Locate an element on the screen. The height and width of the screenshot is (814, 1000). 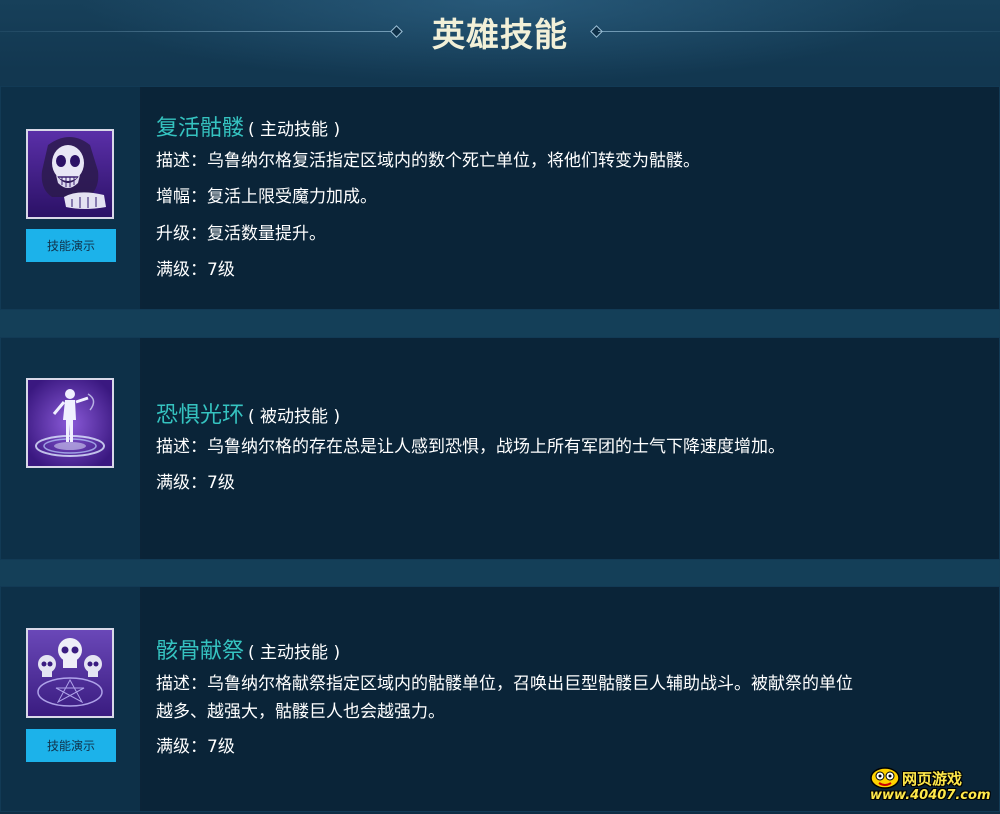
page-title: 英雄技能 is located at coordinates (500, 34).